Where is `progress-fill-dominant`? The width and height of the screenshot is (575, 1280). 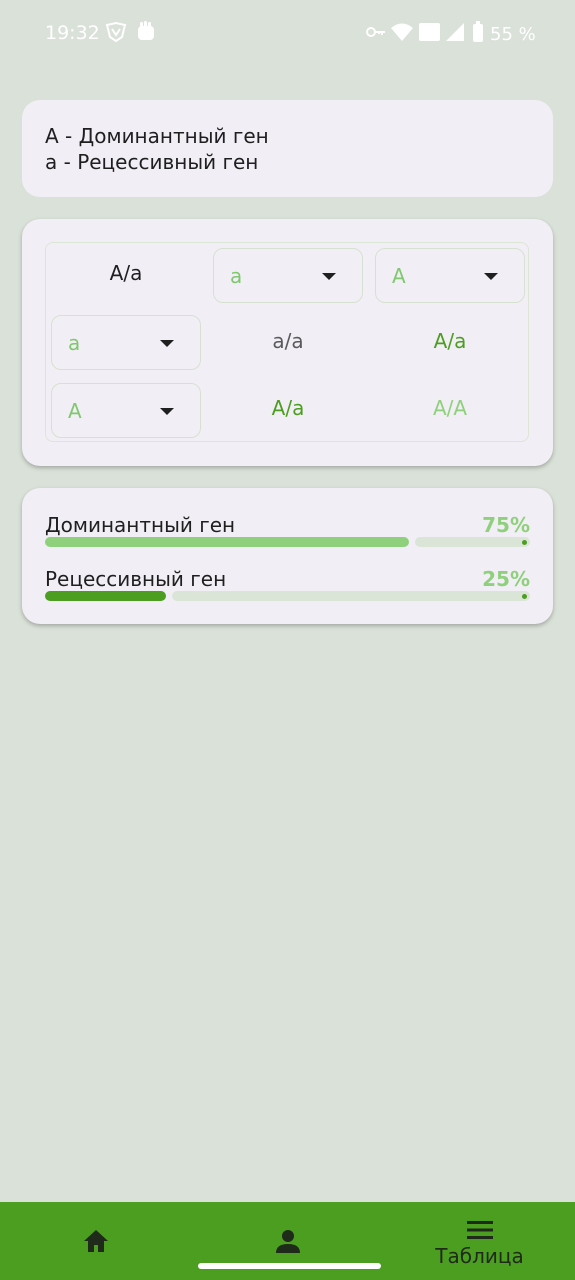
progress-fill-dominant is located at coordinates (227, 542).